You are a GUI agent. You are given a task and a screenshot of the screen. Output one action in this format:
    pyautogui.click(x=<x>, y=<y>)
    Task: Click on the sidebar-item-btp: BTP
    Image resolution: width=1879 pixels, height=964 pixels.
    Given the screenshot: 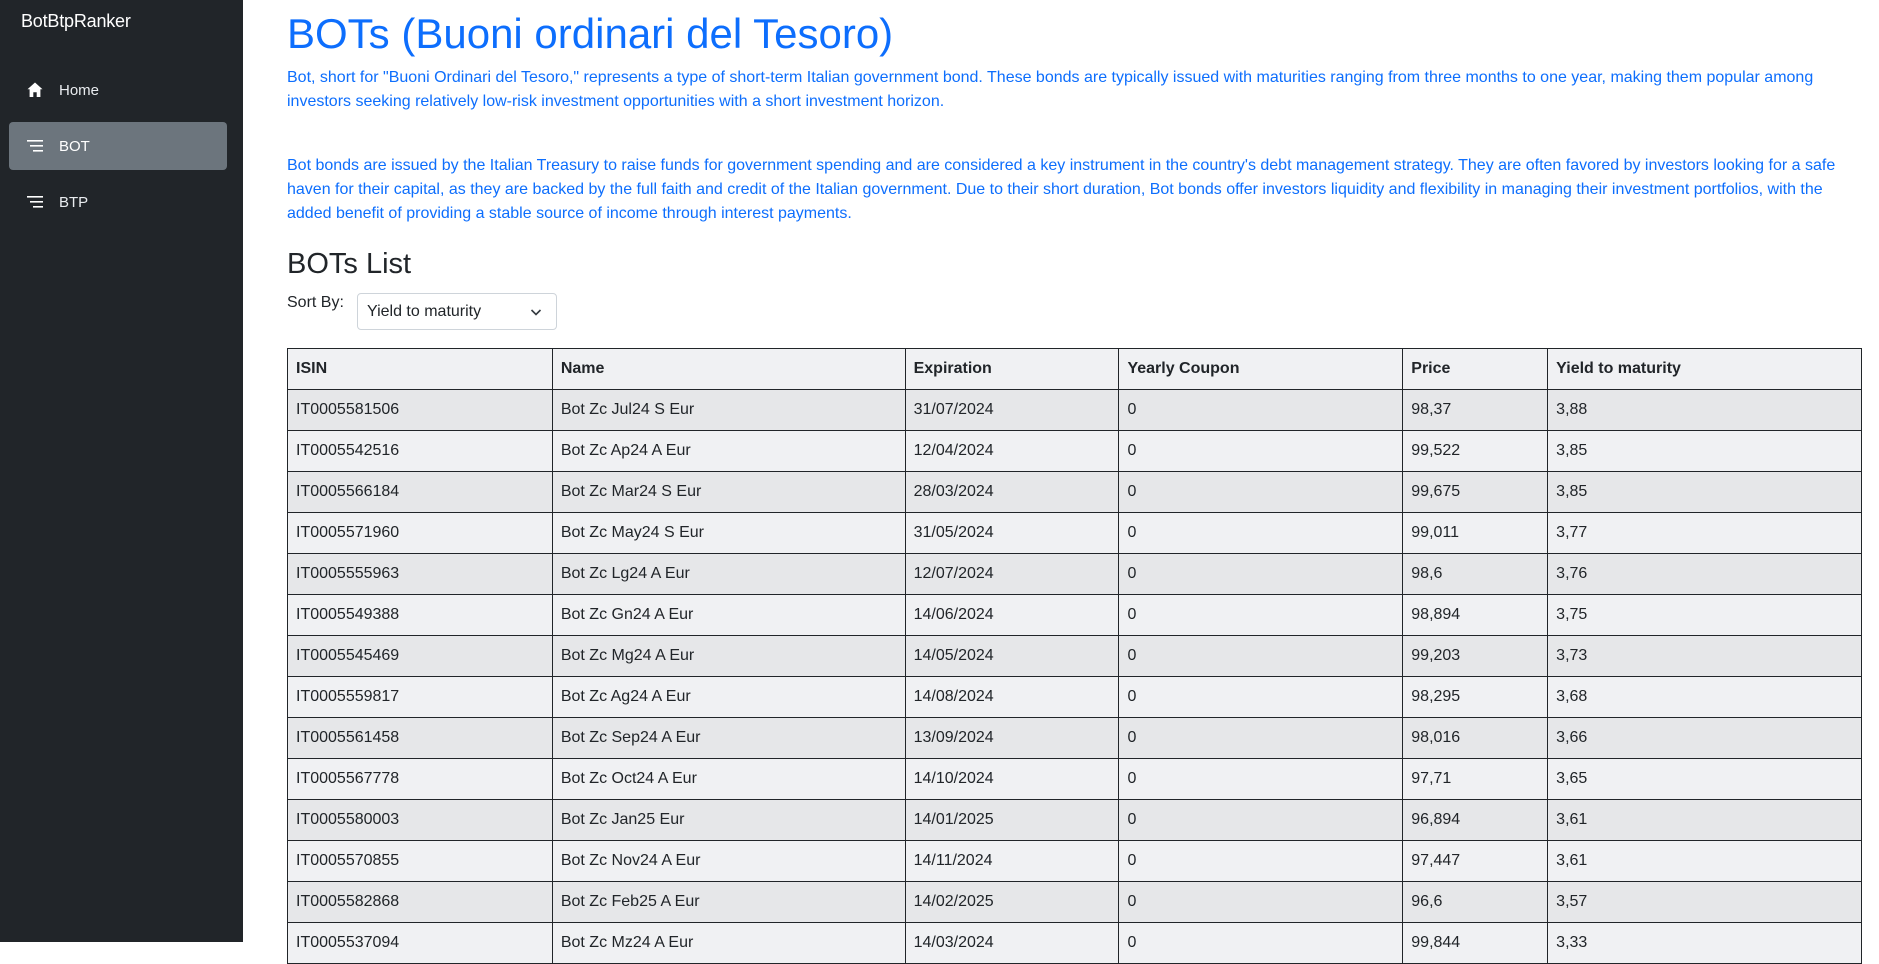 What is the action you would take?
    pyautogui.click(x=118, y=202)
    